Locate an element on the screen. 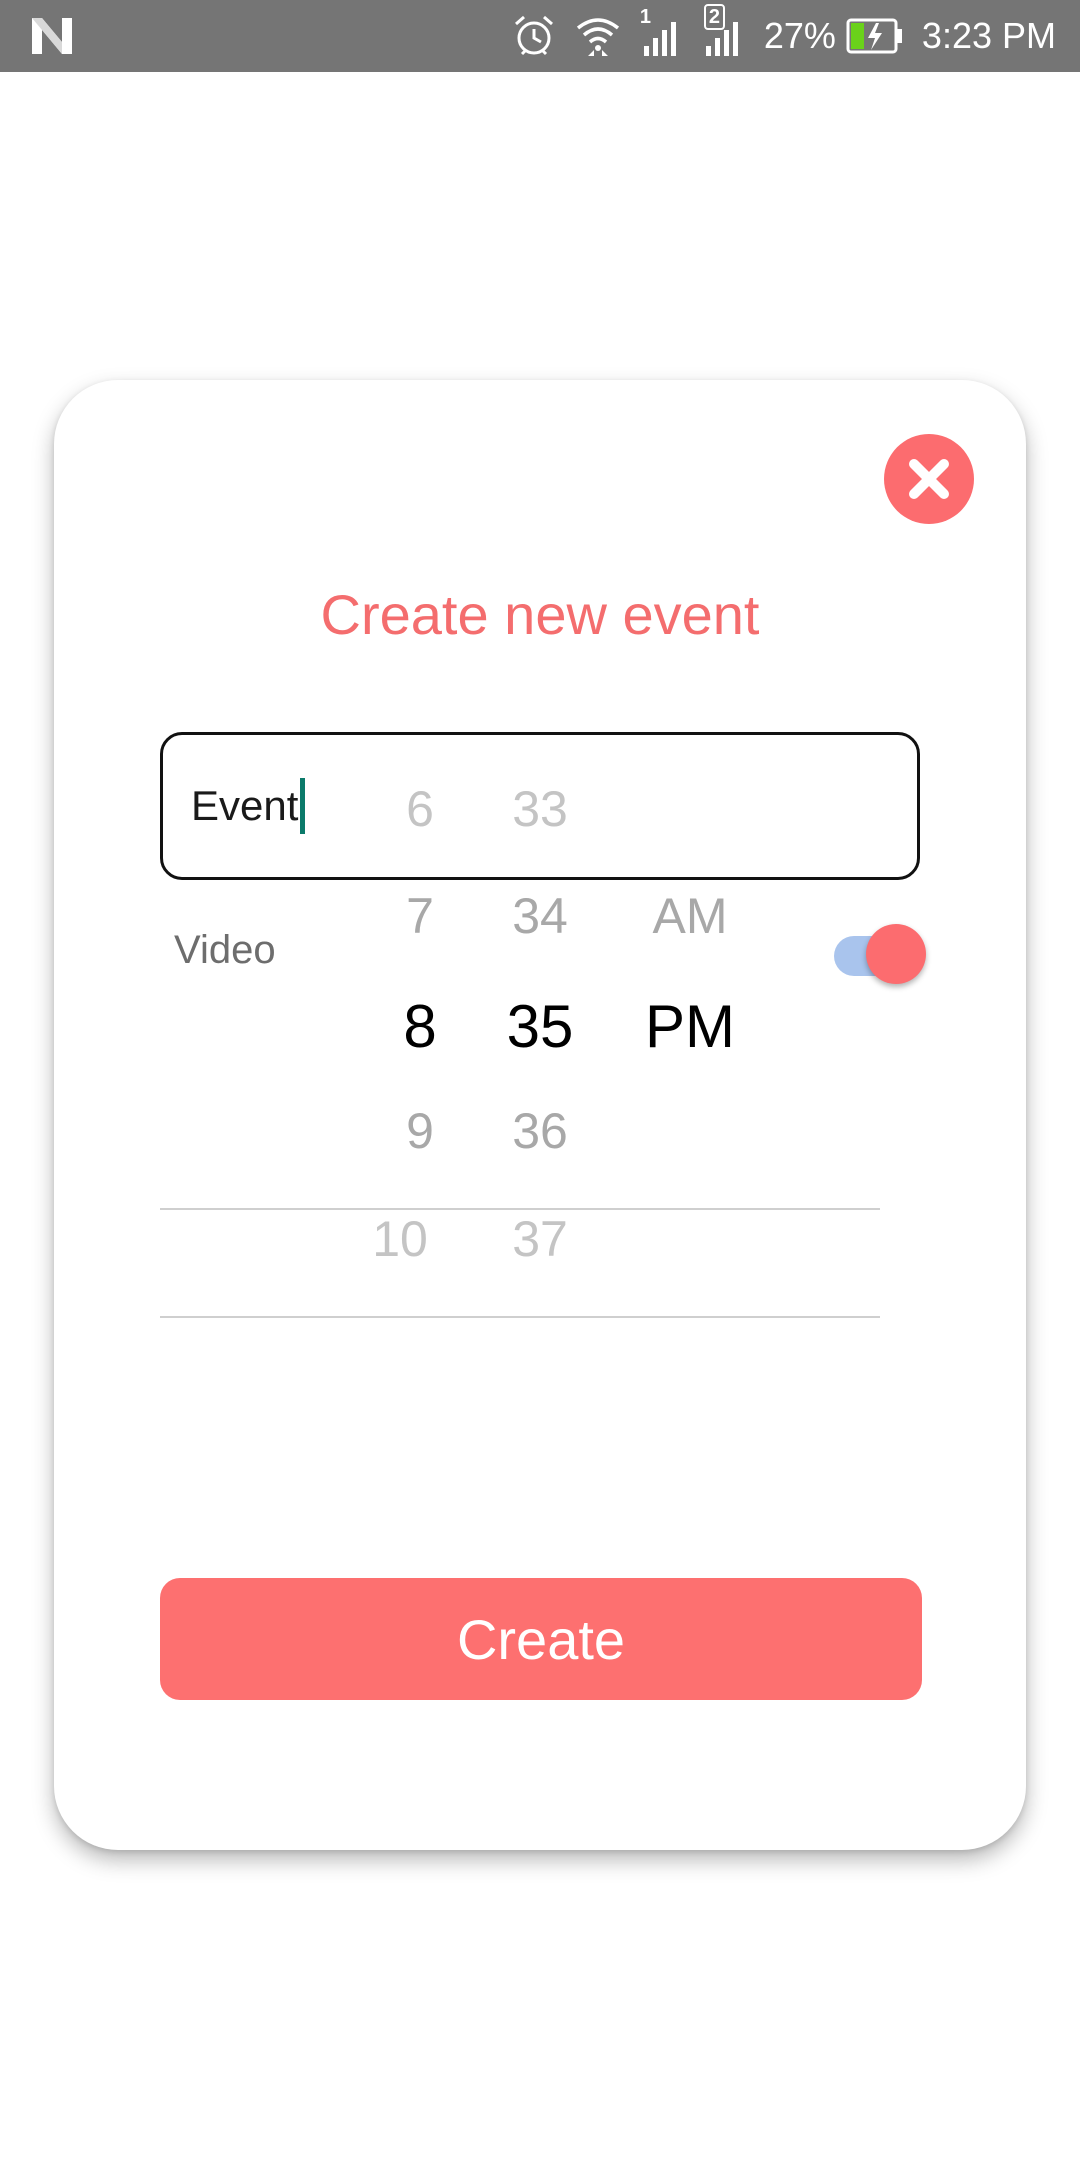 The image size is (1080, 2160). picker-ampm-item: AM is located at coordinates (690, 916).